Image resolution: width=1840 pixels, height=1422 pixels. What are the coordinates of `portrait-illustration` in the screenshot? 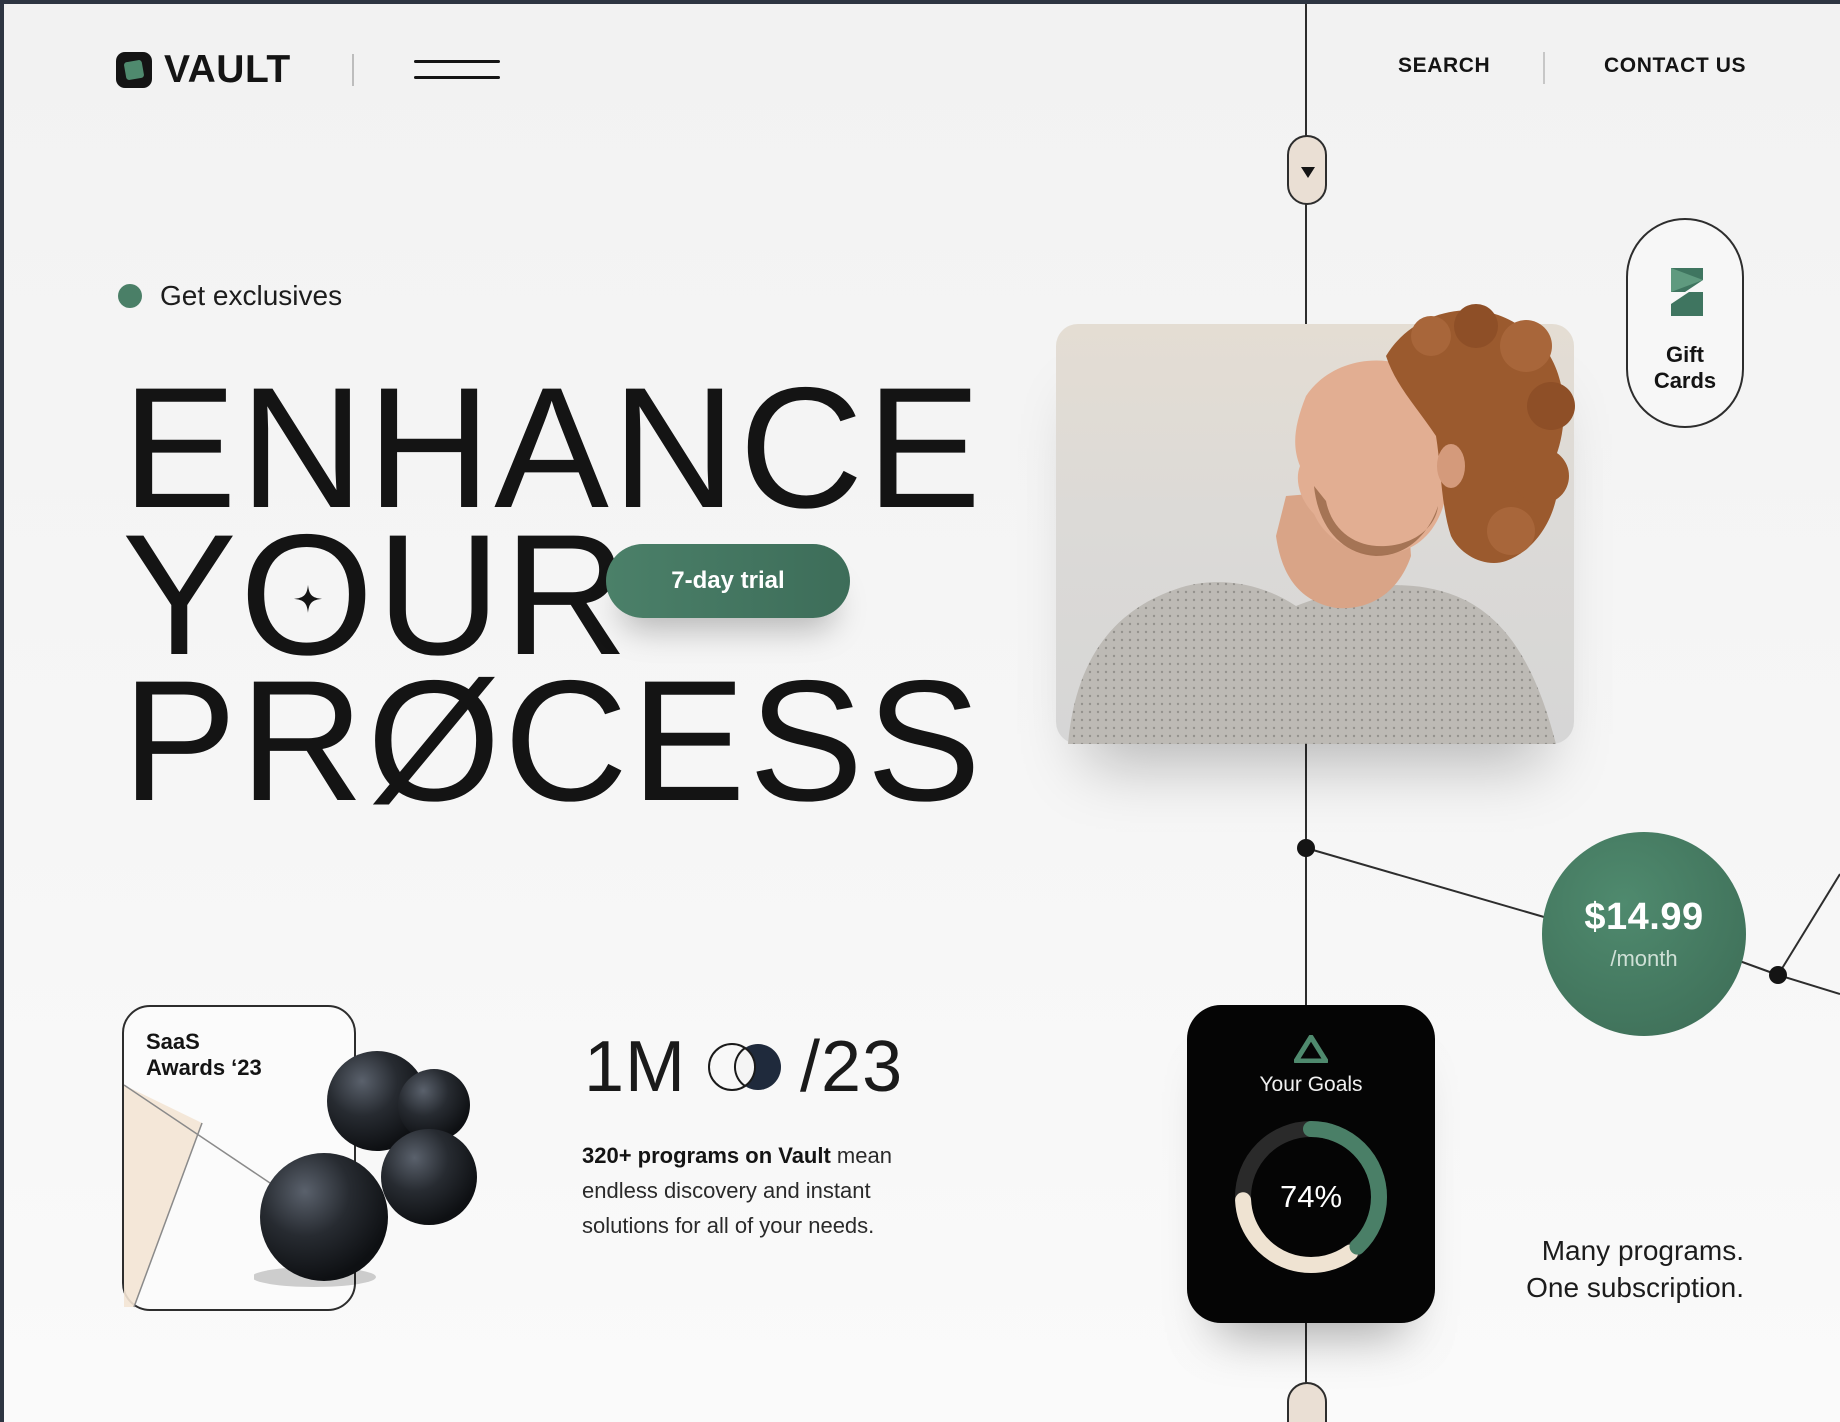 It's located at (1321, 524).